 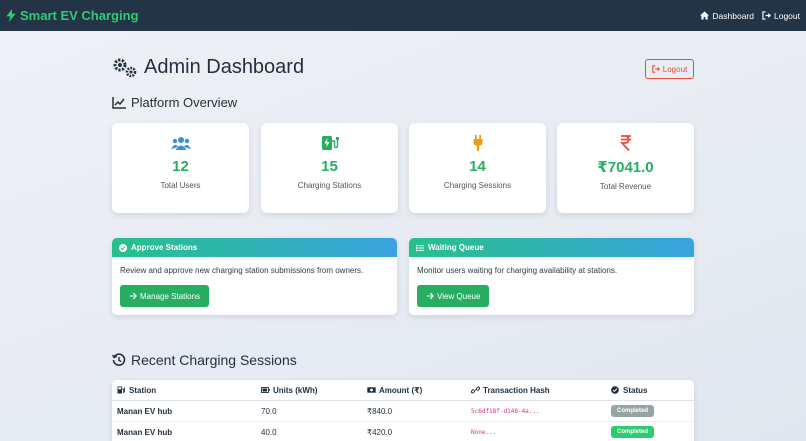 I want to click on logout-button: Logout, so click(x=669, y=69).